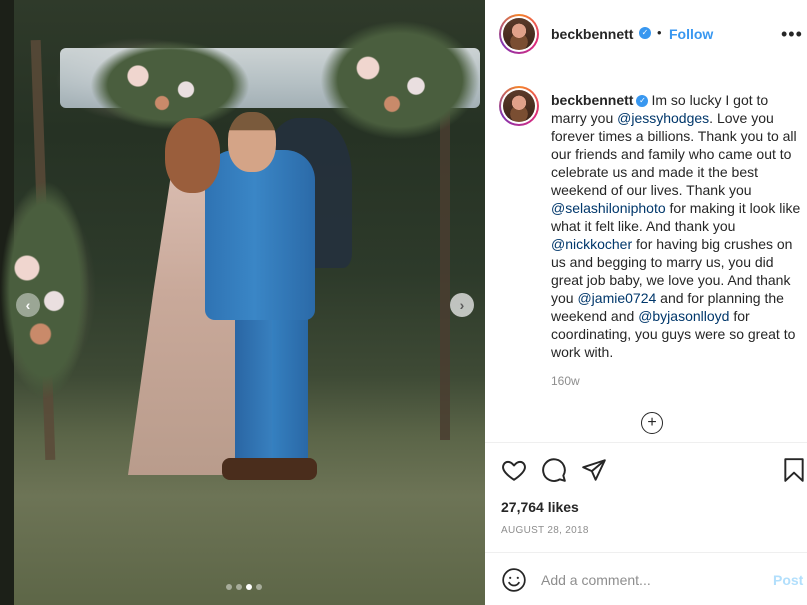  Describe the element at coordinates (591, 244) in the screenshot. I see `mention-link: @nickkocher` at that location.